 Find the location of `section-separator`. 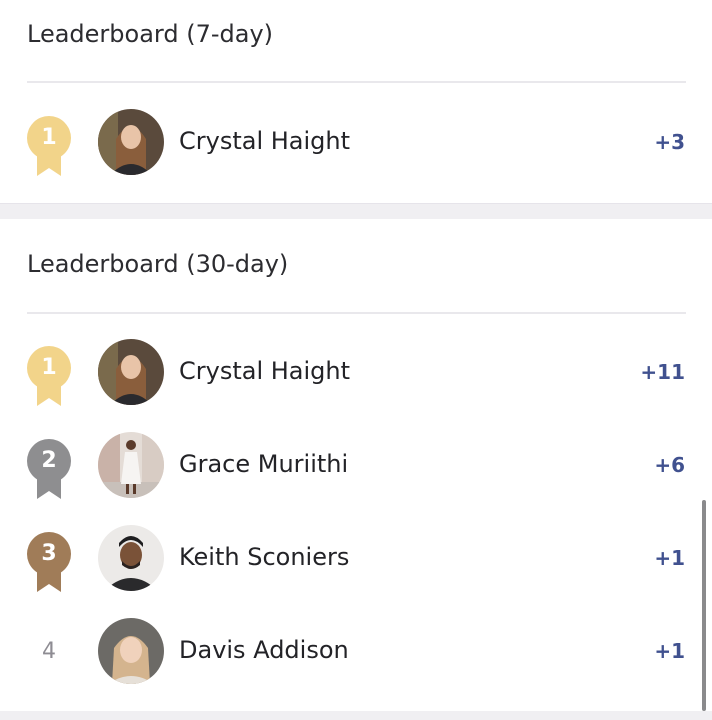

section-separator is located at coordinates (356, 203).